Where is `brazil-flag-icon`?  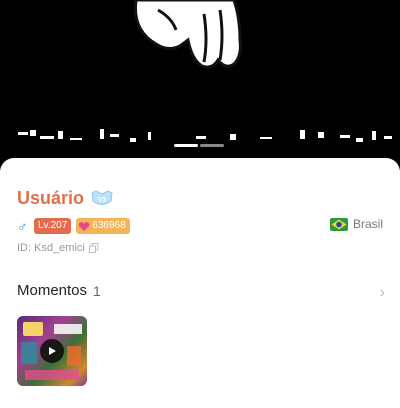
brazil-flag-icon is located at coordinates (338, 224).